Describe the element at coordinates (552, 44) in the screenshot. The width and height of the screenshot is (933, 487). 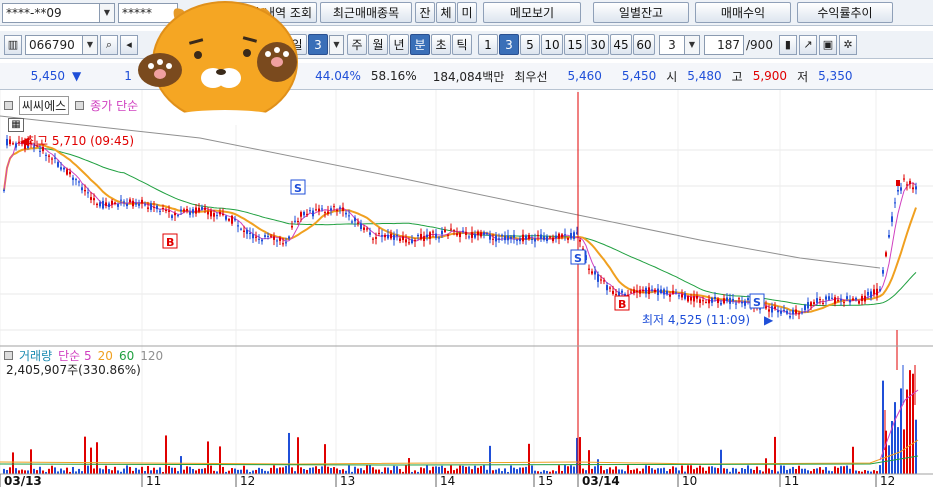
I see `minute-10: 10` at that location.